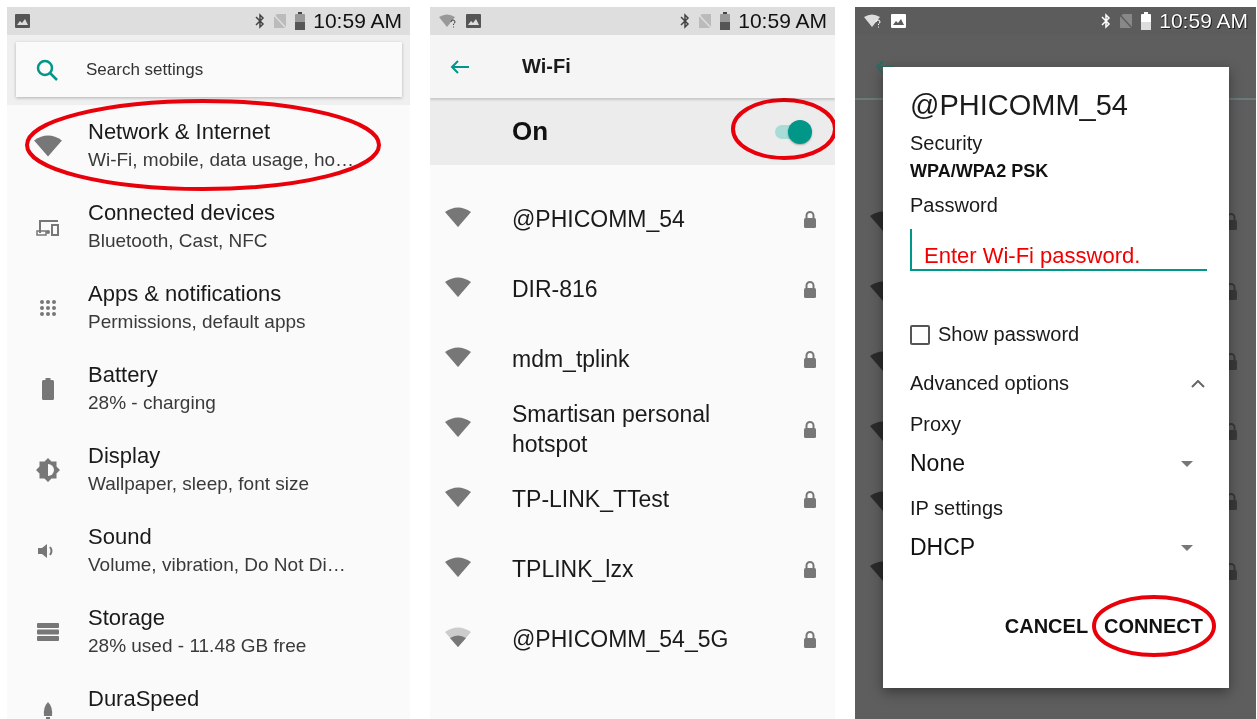 The height and width of the screenshot is (719, 1257). Describe the element at coordinates (555, 289) in the screenshot. I see `network-name: DIR-816` at that location.